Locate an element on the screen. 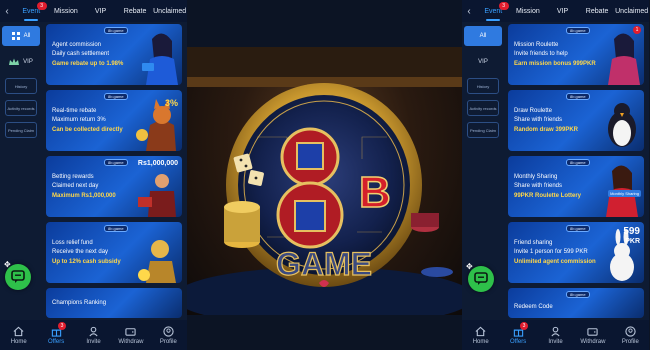  card-subtitle: Maximum return 3% is located at coordinates (79, 120).